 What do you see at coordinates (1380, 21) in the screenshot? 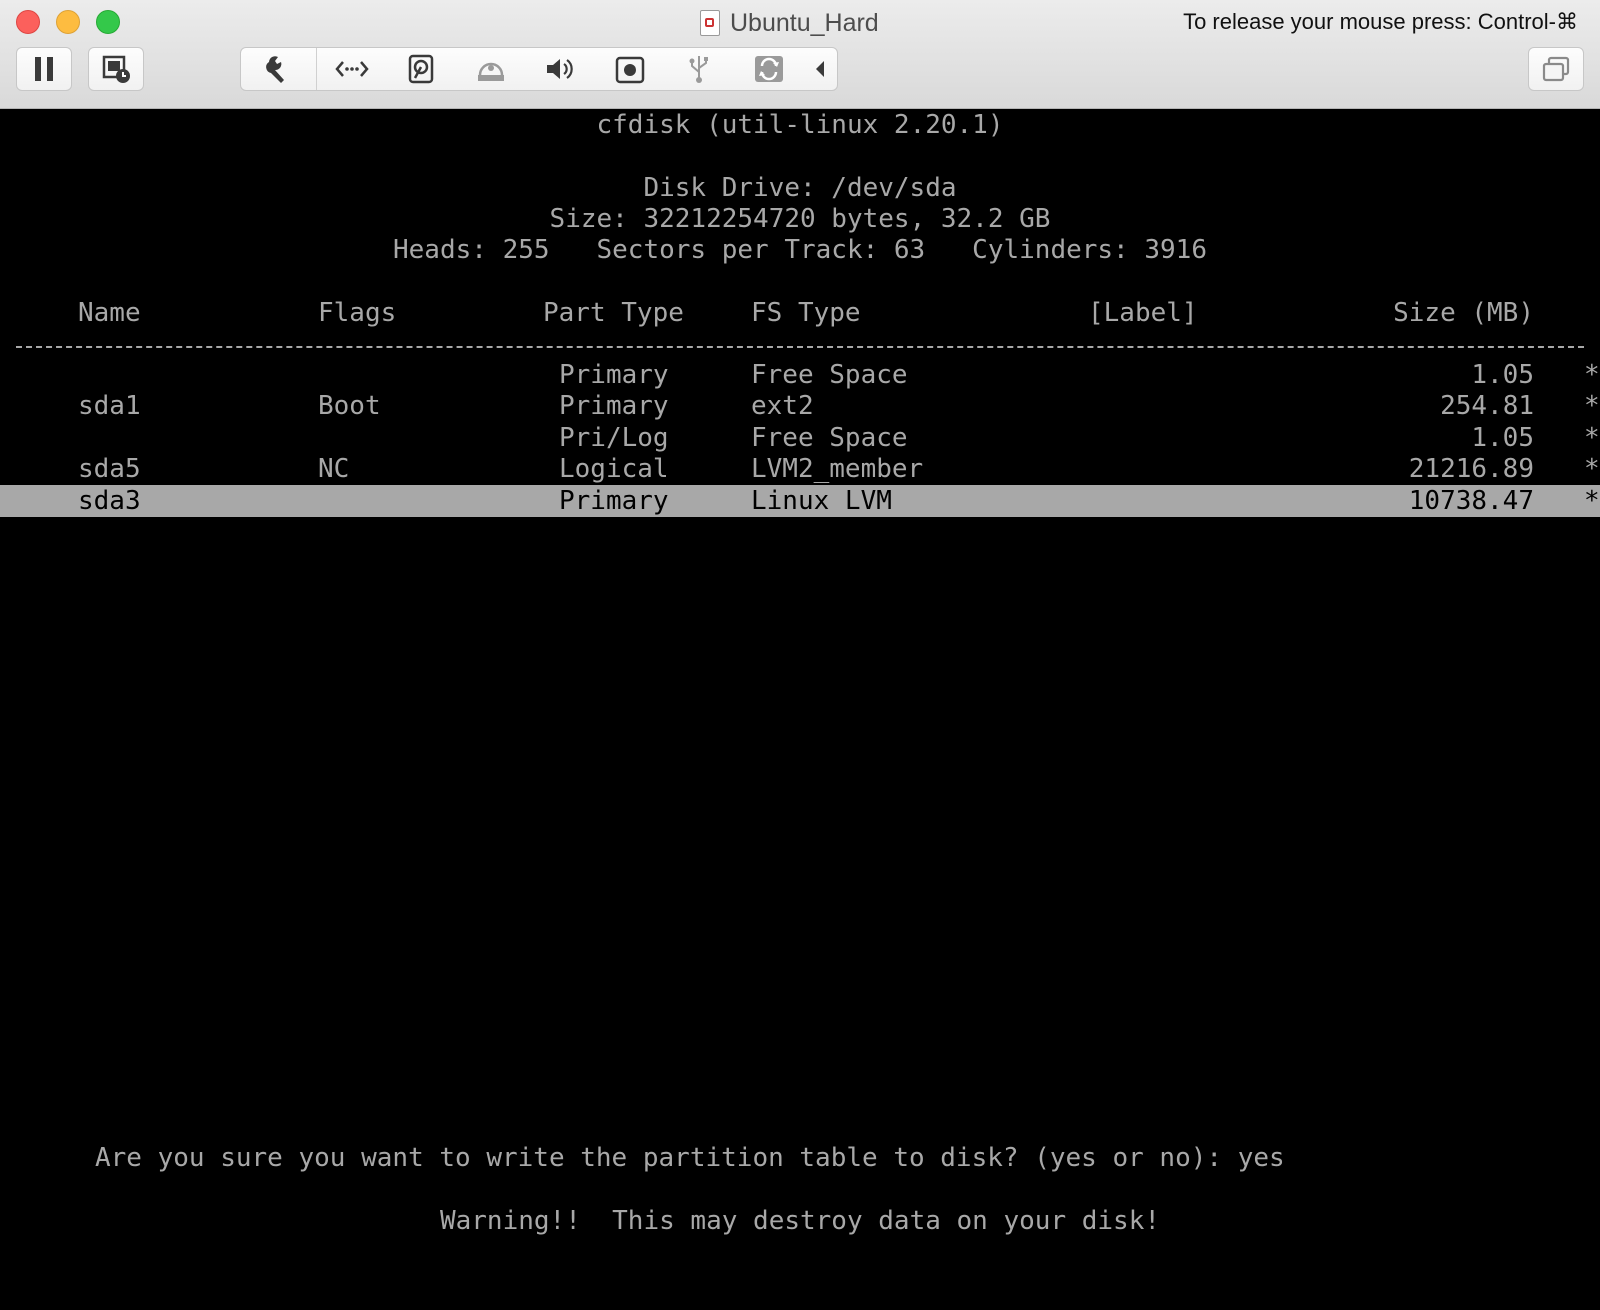
I see `release-mouse-hint: To release your mouse press: Control-⌘` at bounding box center [1380, 21].